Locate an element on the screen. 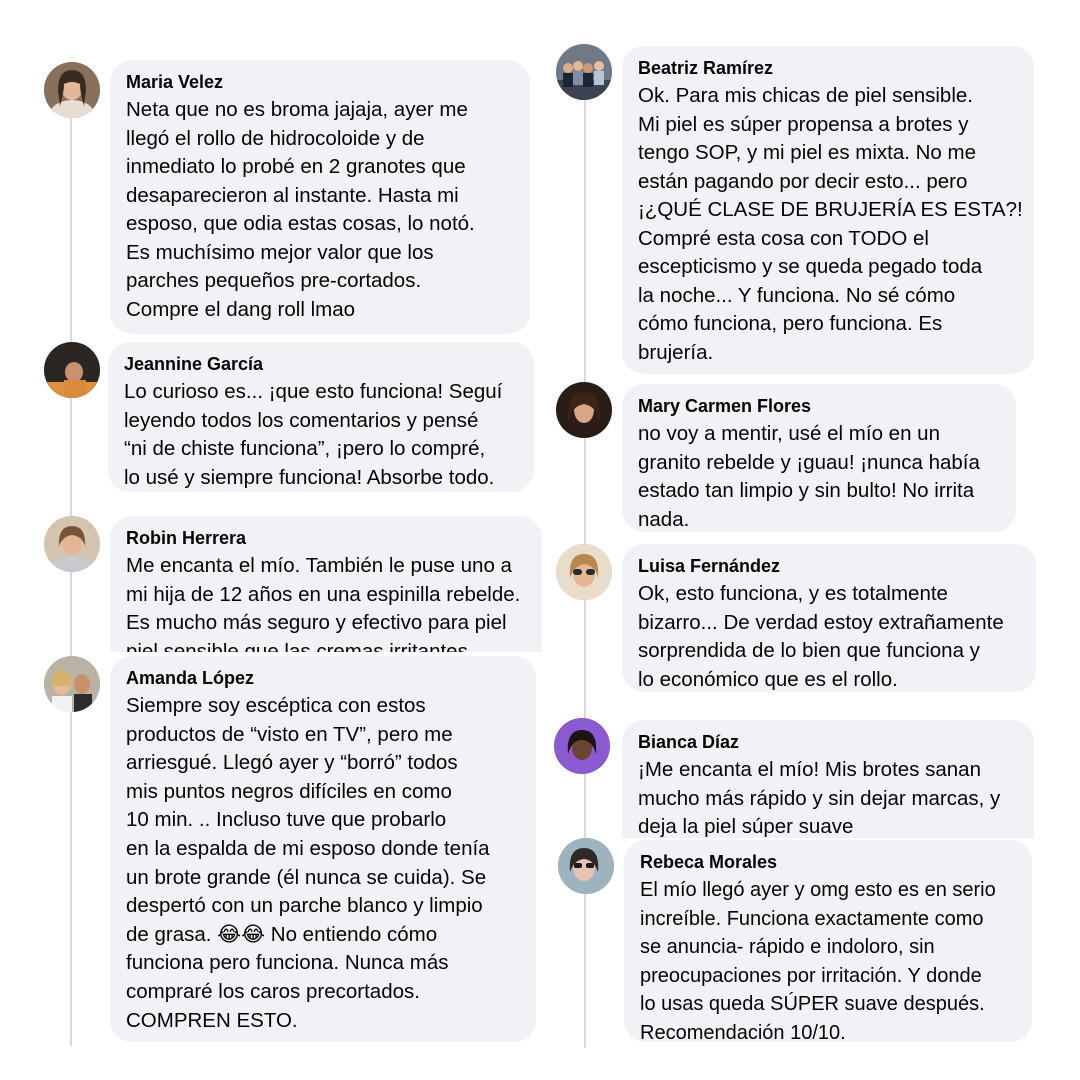 The height and width of the screenshot is (1080, 1080). comment-line: sorprendida de lo bien que funciona y is located at coordinates (809, 650).